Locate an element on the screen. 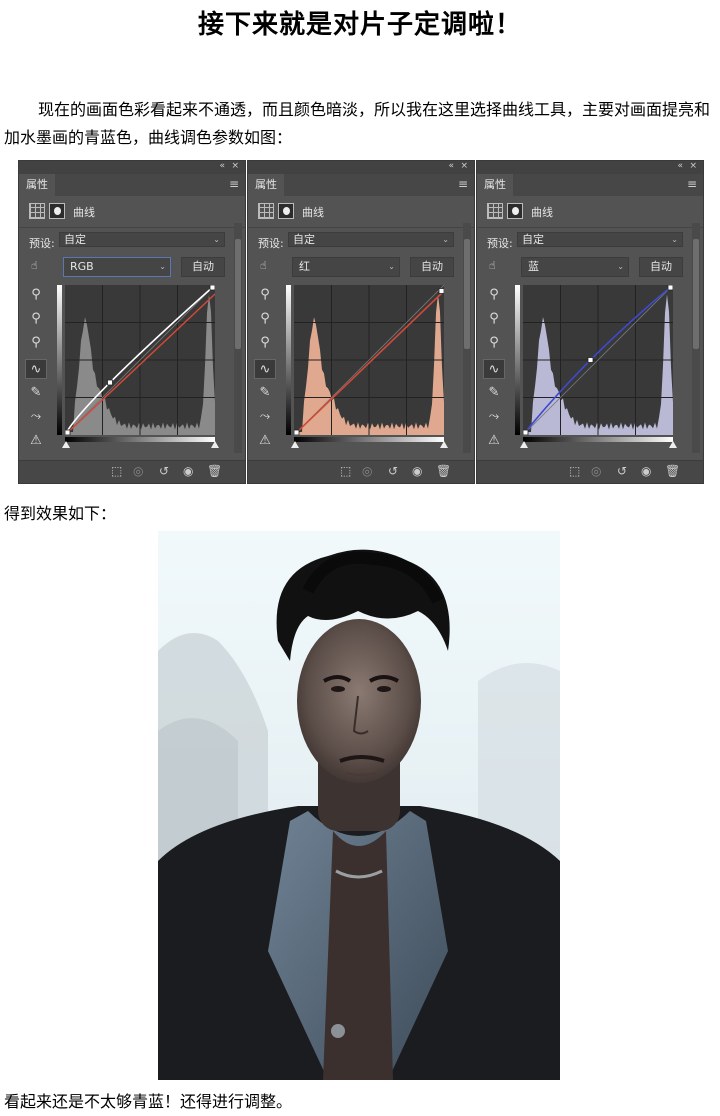 This screenshot has width=720, height=1116. document-title: 接下来就是对片子定调啦！ is located at coordinates (359, 25).